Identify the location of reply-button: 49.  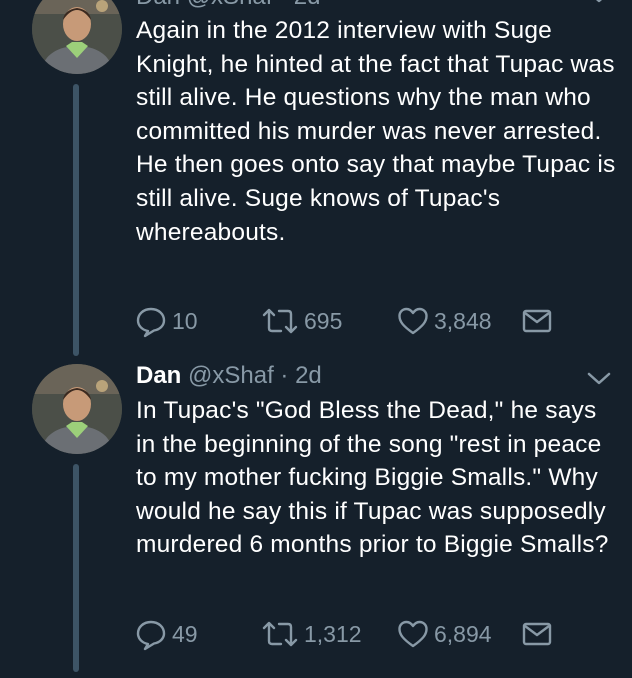
(166, 634).